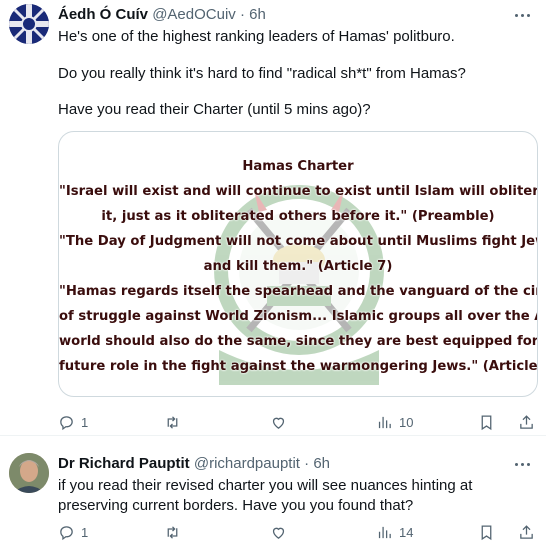 This screenshot has height=542, width=546. I want to click on tweet-header: Dr Richard Pauptit @richardpauptit · 6h, so click(194, 464).